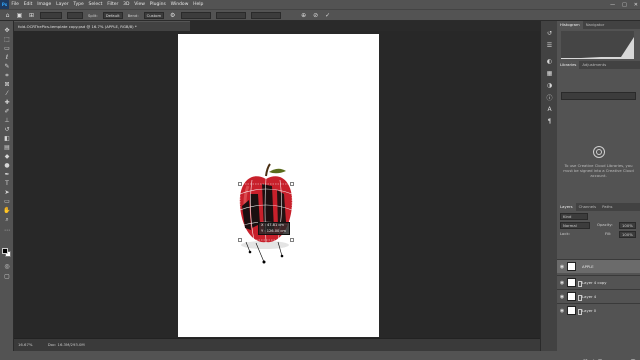 The width and height of the screenshot is (640, 360). What do you see at coordinates (549, 45) in the screenshot?
I see `properties-icon: ☰` at bounding box center [549, 45].